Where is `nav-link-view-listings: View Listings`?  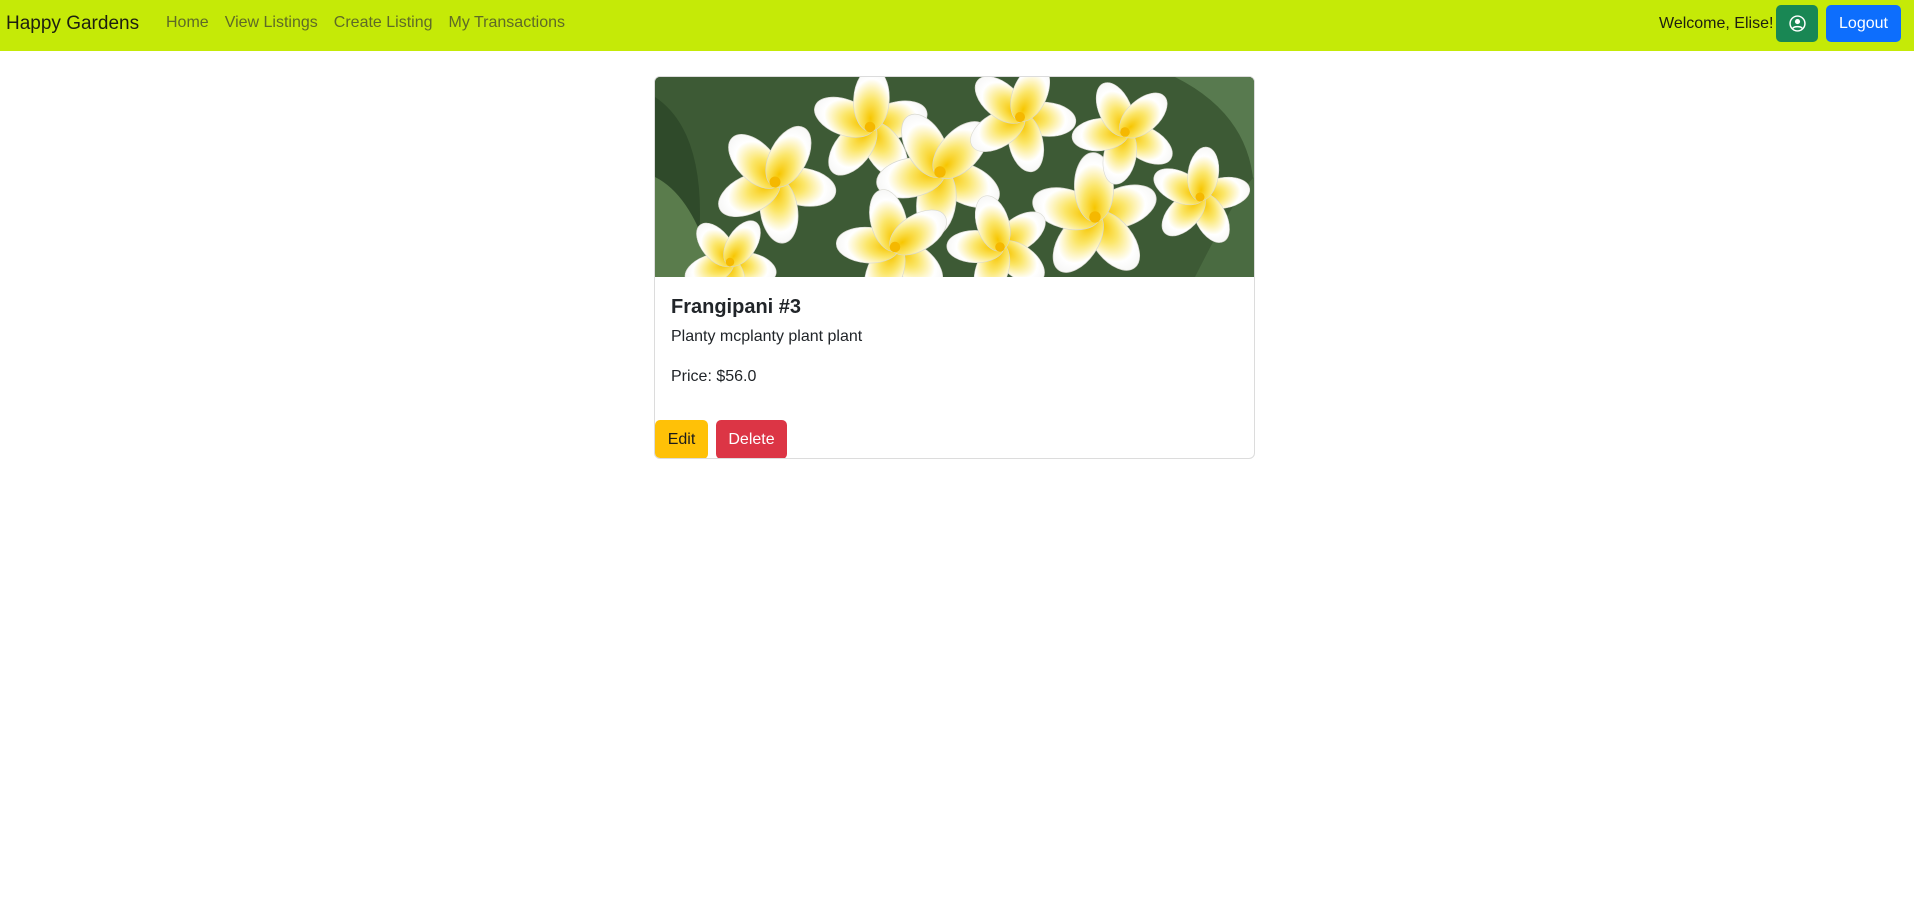
nav-link-view-listings: View Listings is located at coordinates (271, 23).